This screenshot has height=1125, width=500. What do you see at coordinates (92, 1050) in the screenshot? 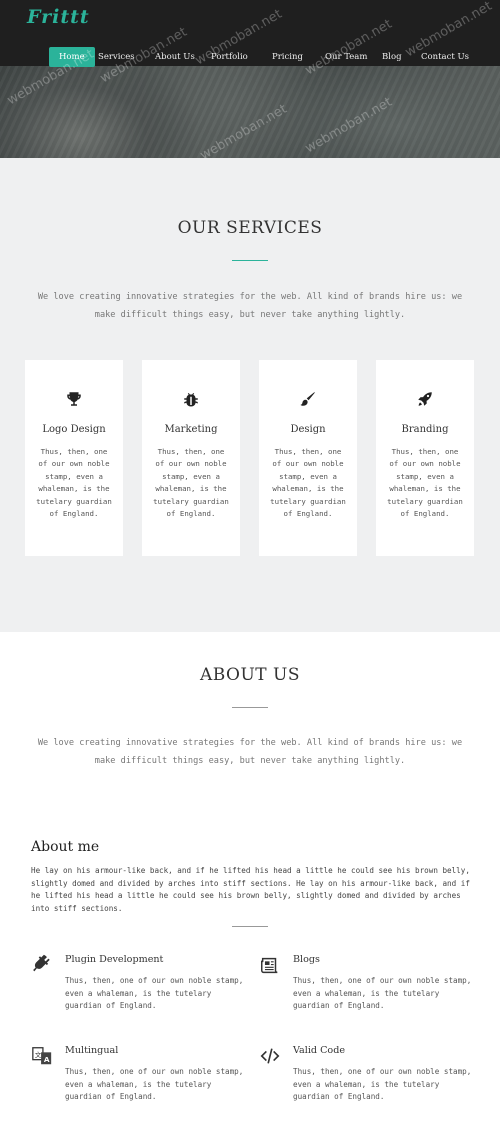
I see `feature-title: Multingual` at bounding box center [92, 1050].